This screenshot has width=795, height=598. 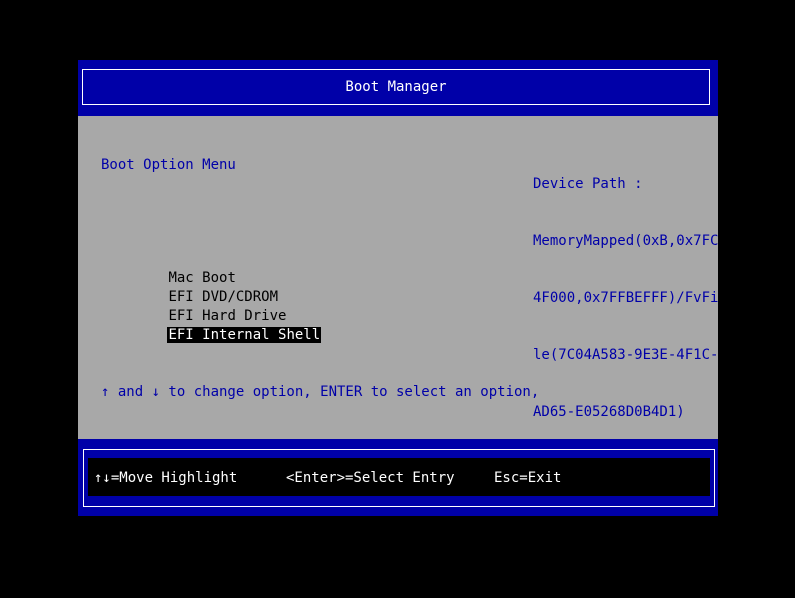 What do you see at coordinates (211, 268) in the screenshot?
I see `boot-option-mac-boot: Mac Boot` at bounding box center [211, 268].